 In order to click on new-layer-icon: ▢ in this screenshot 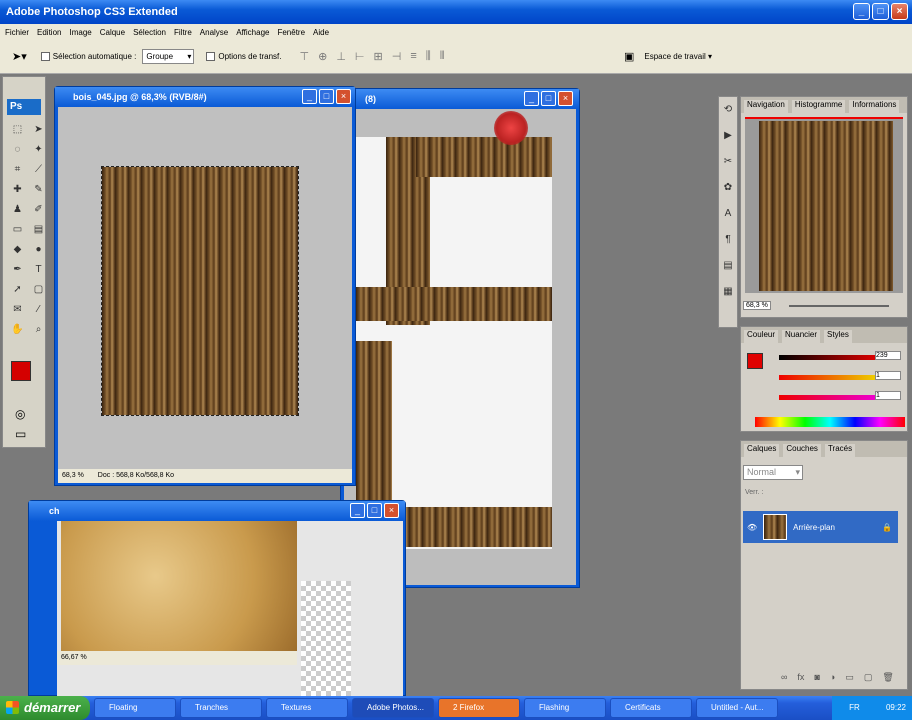, I will do `click(868, 677)`.